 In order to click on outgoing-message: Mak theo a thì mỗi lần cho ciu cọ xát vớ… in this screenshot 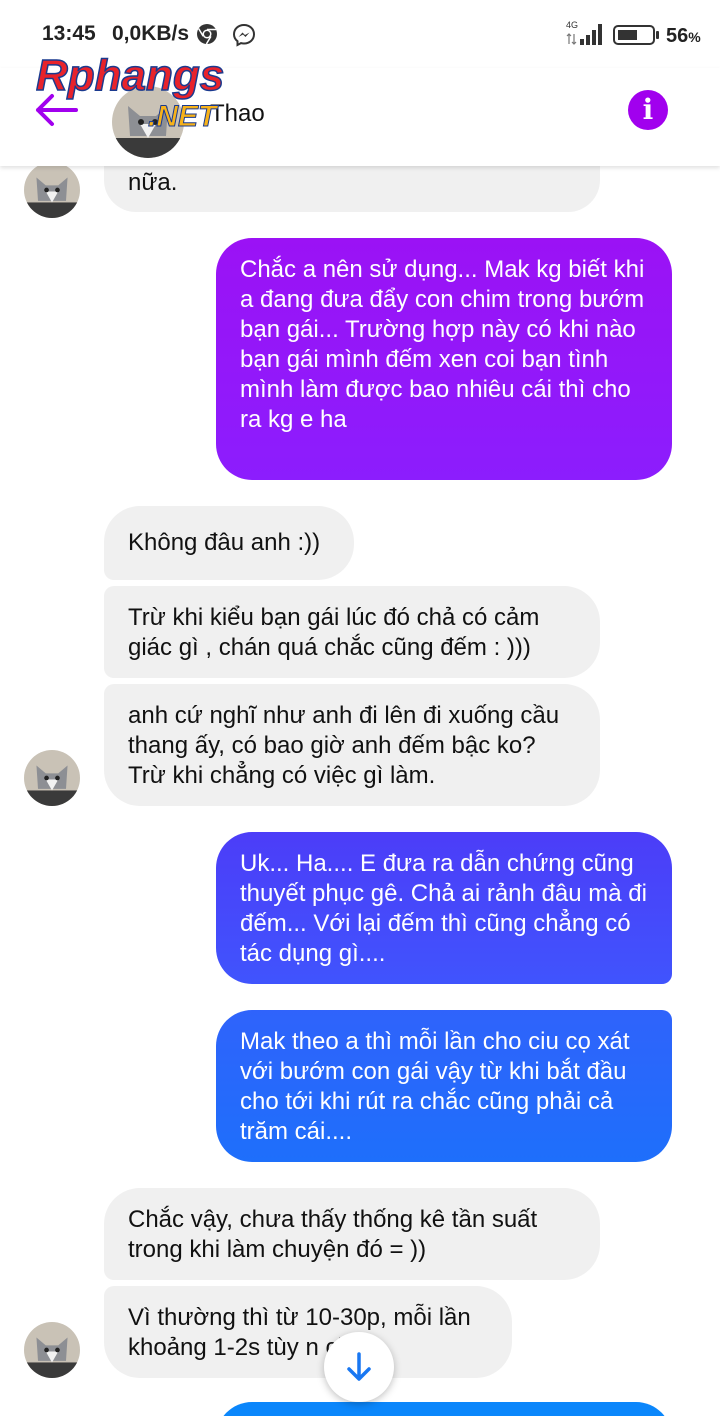, I will do `click(444, 1086)`.